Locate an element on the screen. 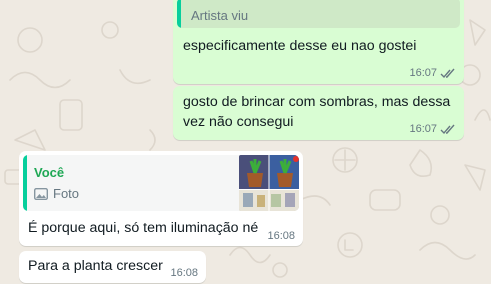 The height and width of the screenshot is (284, 491). quote-media-label: Foto is located at coordinates (56, 193).